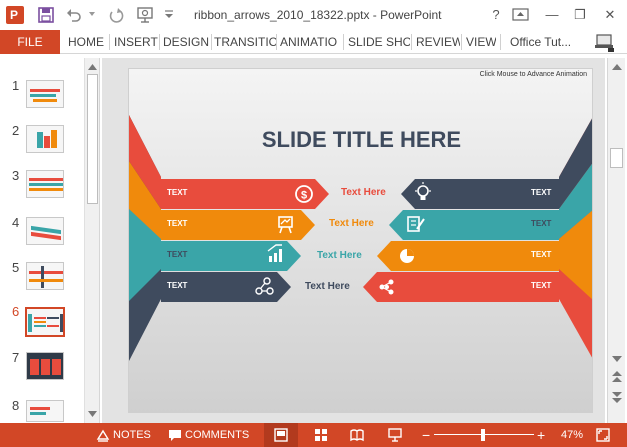 This screenshot has height=447, width=627. I want to click on center-text-2: Text Here, so click(351, 223).